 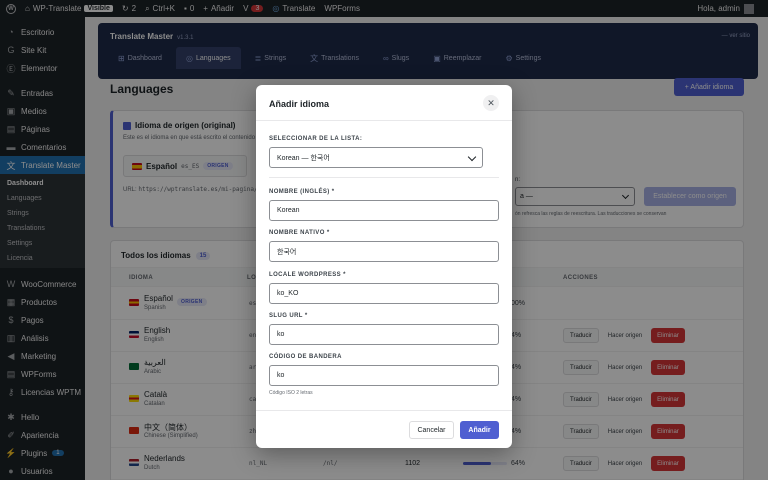 What do you see at coordinates (384, 334) in the screenshot?
I see `slug-input: ko` at bounding box center [384, 334].